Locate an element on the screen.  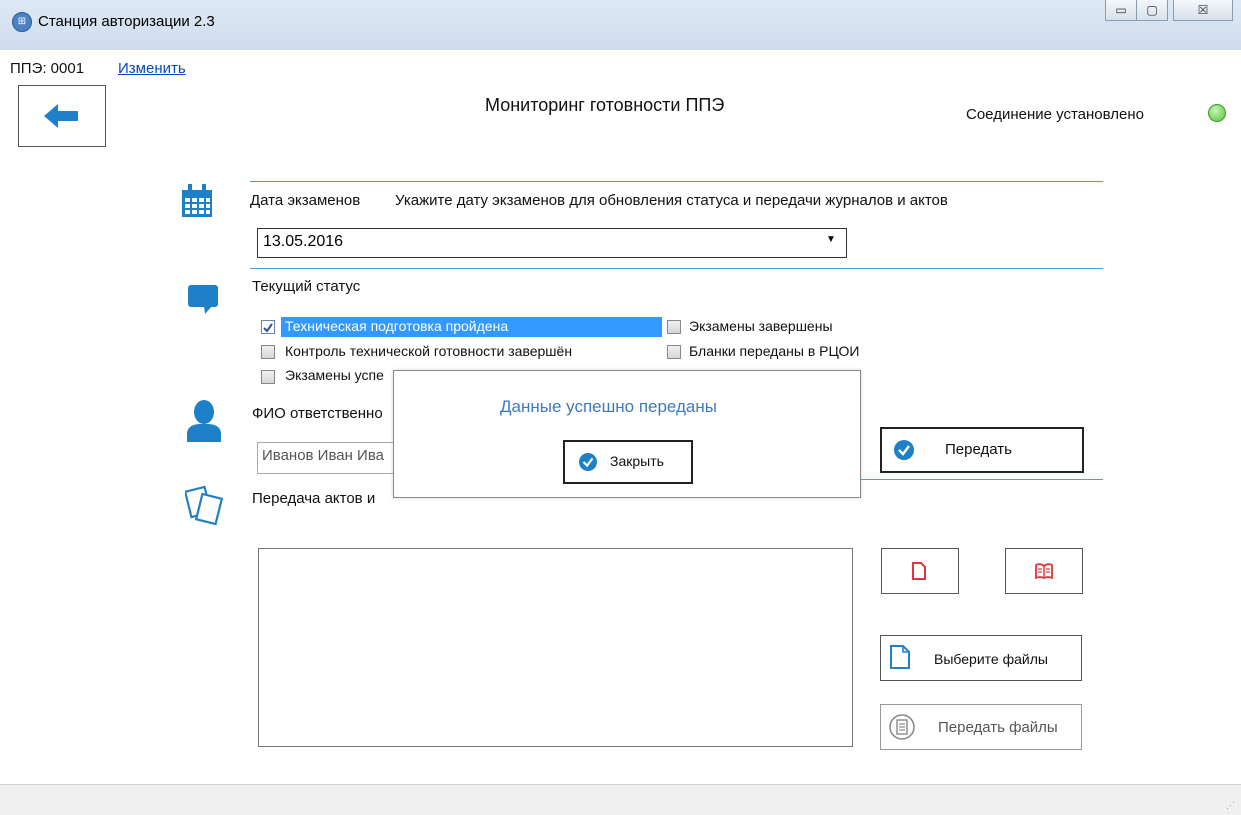
status-item-label: Техническая подготовка пройдена is located at coordinates (397, 326).